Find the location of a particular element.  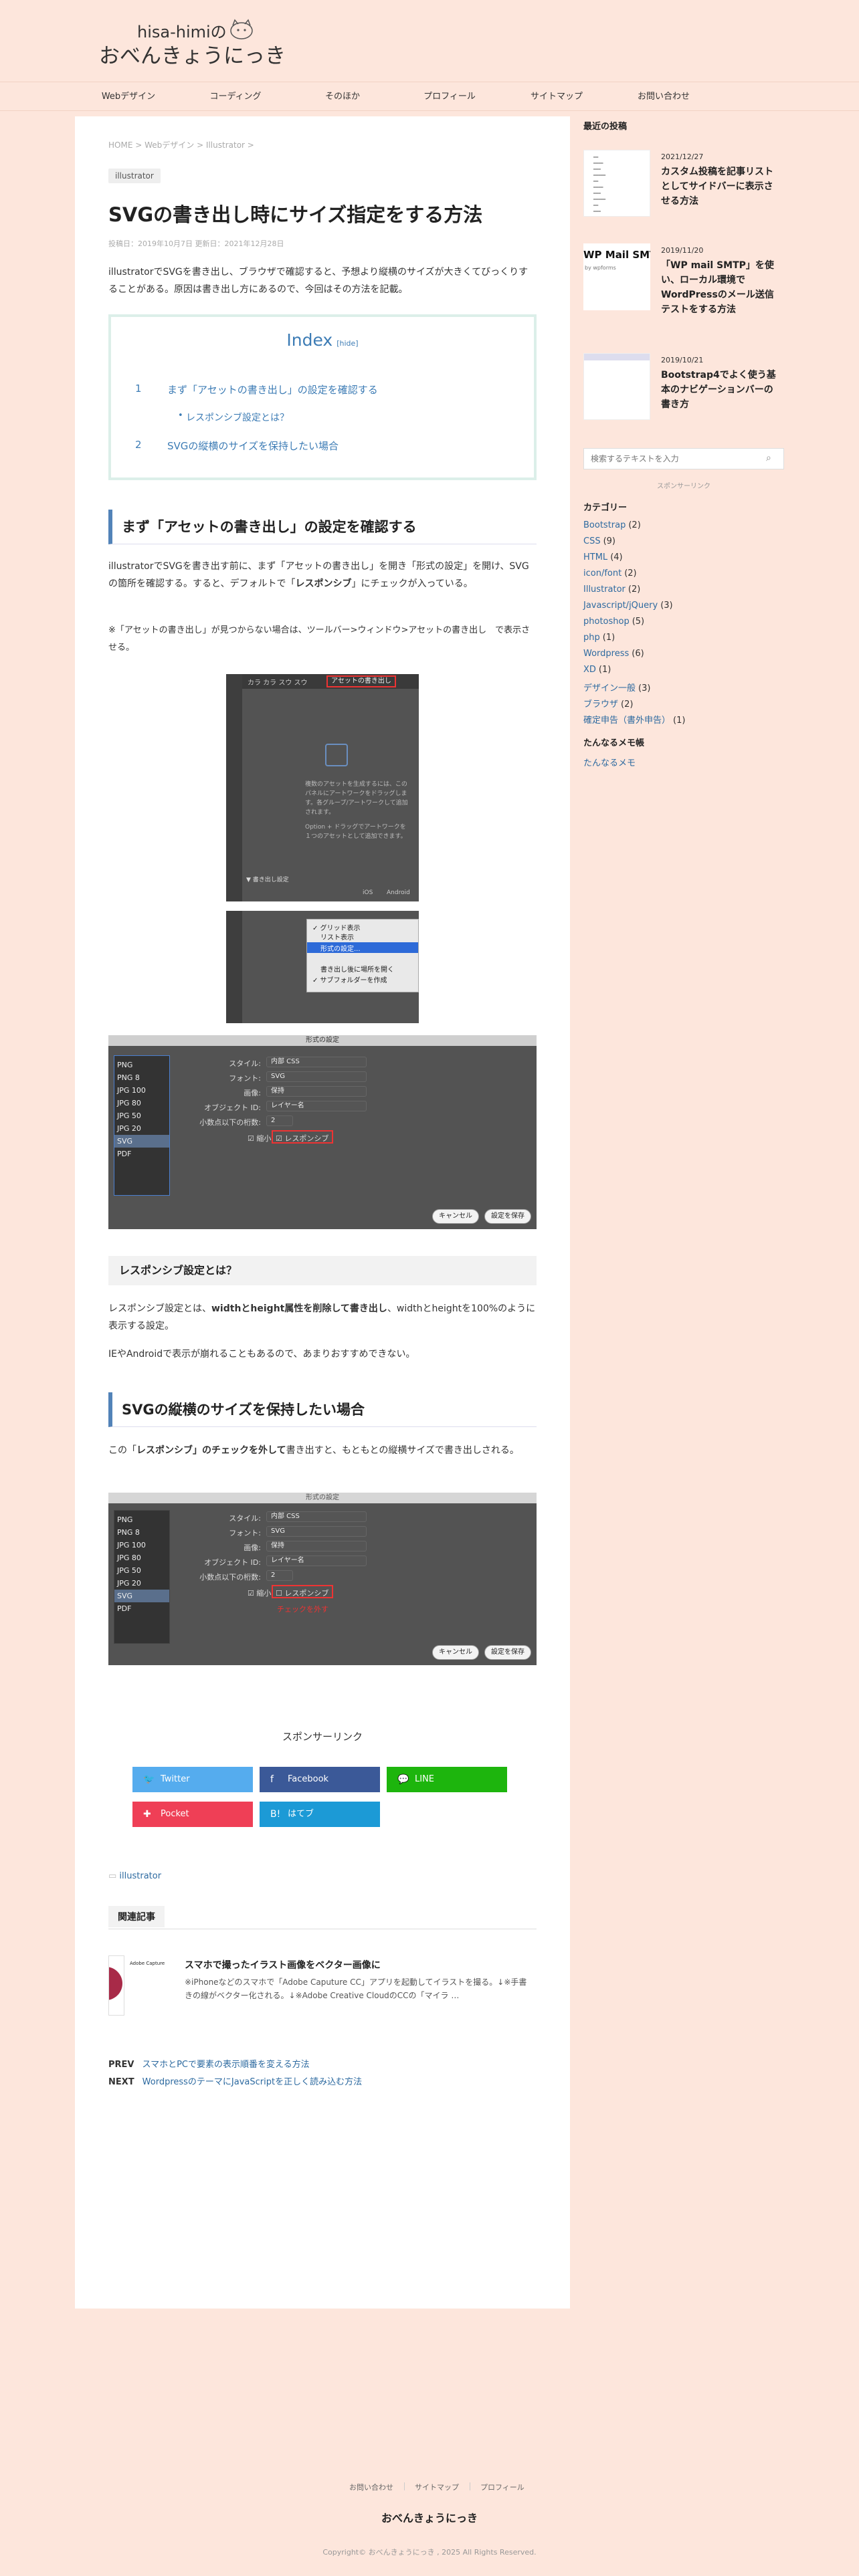

nav-coding: コーディング is located at coordinates (235, 97).